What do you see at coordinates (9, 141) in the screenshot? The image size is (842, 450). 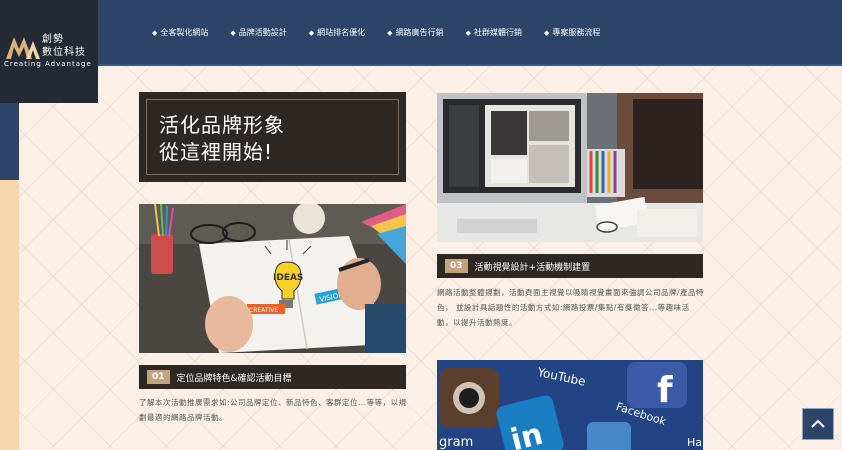 I see `left-decor-strip-blue` at bounding box center [9, 141].